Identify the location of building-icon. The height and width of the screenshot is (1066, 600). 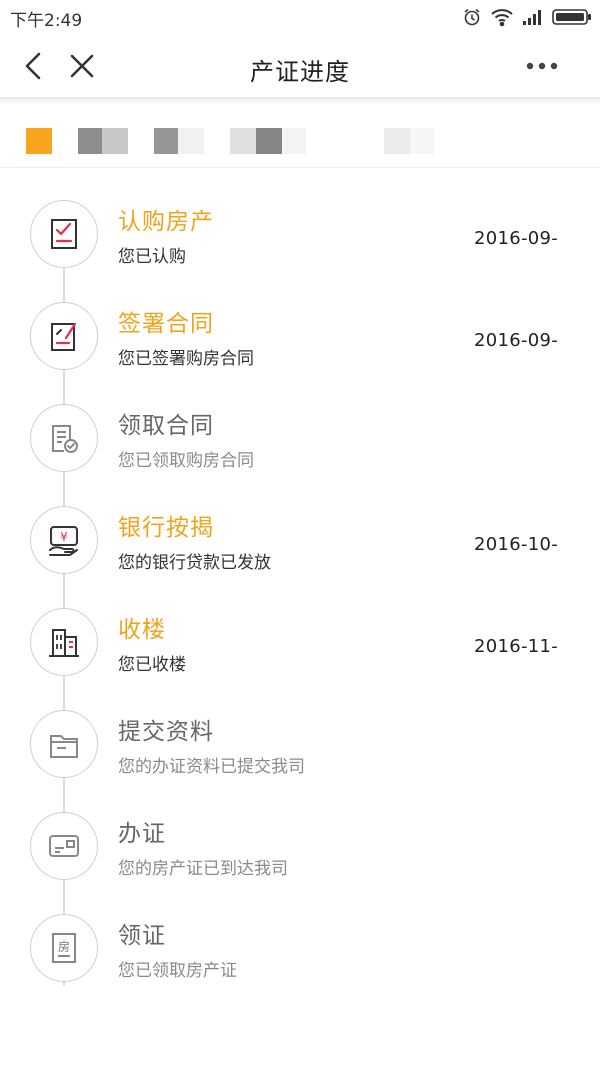
(64, 642).